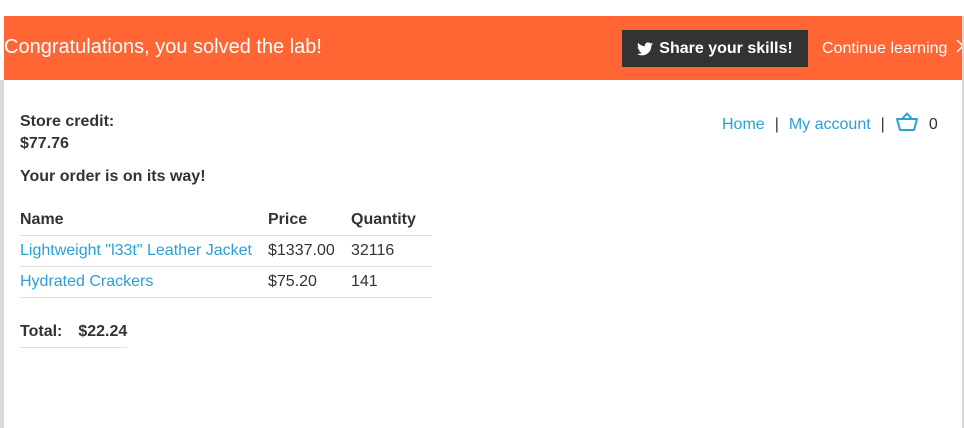 This screenshot has width=964, height=428. Describe the element at coordinates (67, 121) in the screenshot. I see `store-credit-label: Store credit:` at that location.